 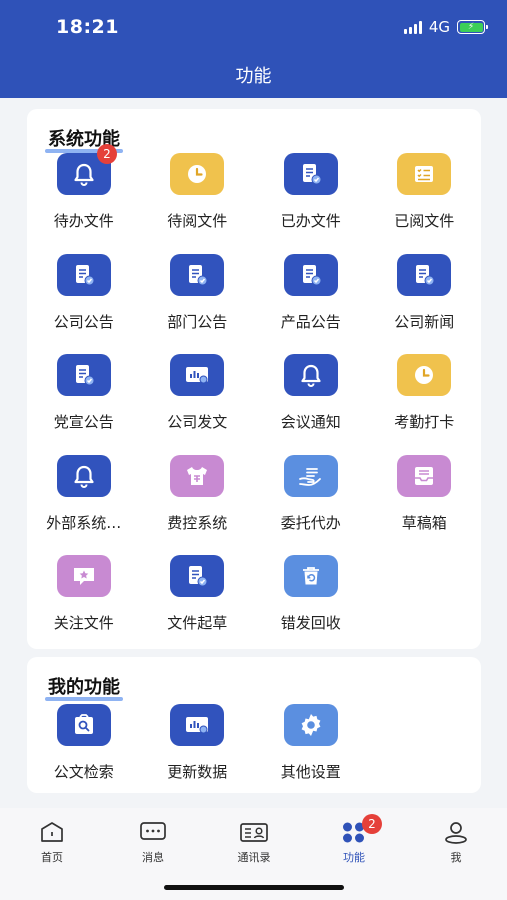 I want to click on function-item: 更新数据, so click(x=198, y=754).